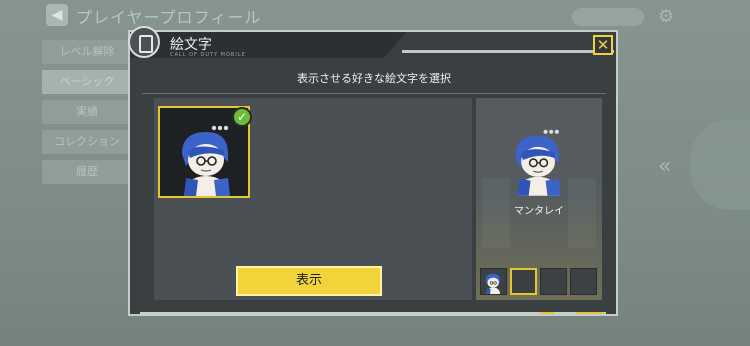  Describe the element at coordinates (539, 211) in the screenshot. I see `preview-emoji-name: マンタレイ` at that location.